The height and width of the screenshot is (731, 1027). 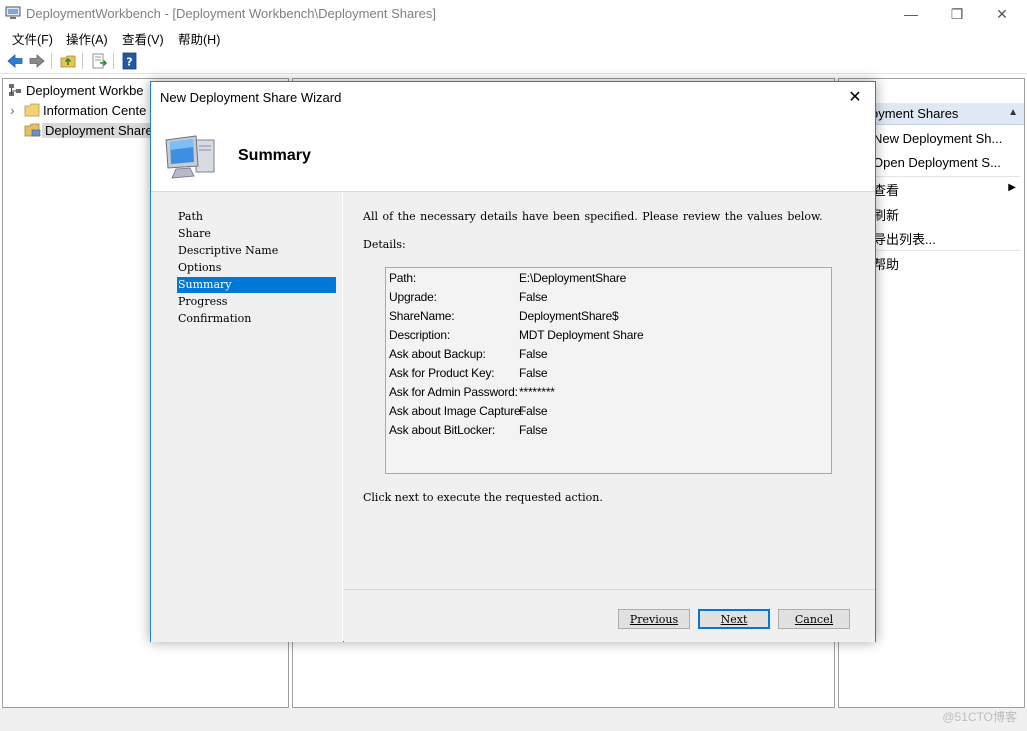 What do you see at coordinates (68, 61) in the screenshot?
I see `up-folder-icon` at bounding box center [68, 61].